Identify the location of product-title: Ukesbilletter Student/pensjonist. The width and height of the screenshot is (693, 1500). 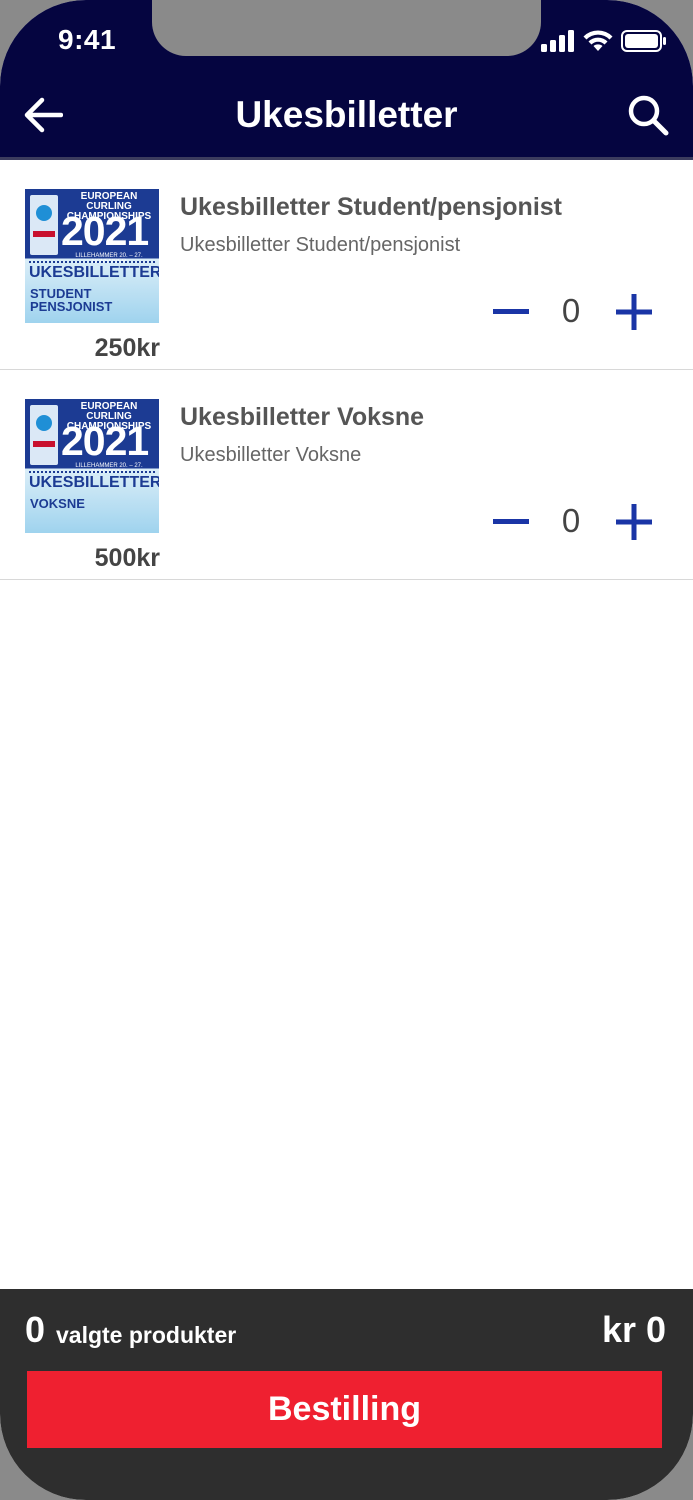
(371, 207).